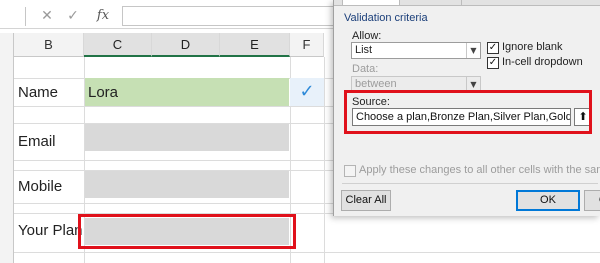  I want to click on mobile-label: Mobile, so click(40, 186).